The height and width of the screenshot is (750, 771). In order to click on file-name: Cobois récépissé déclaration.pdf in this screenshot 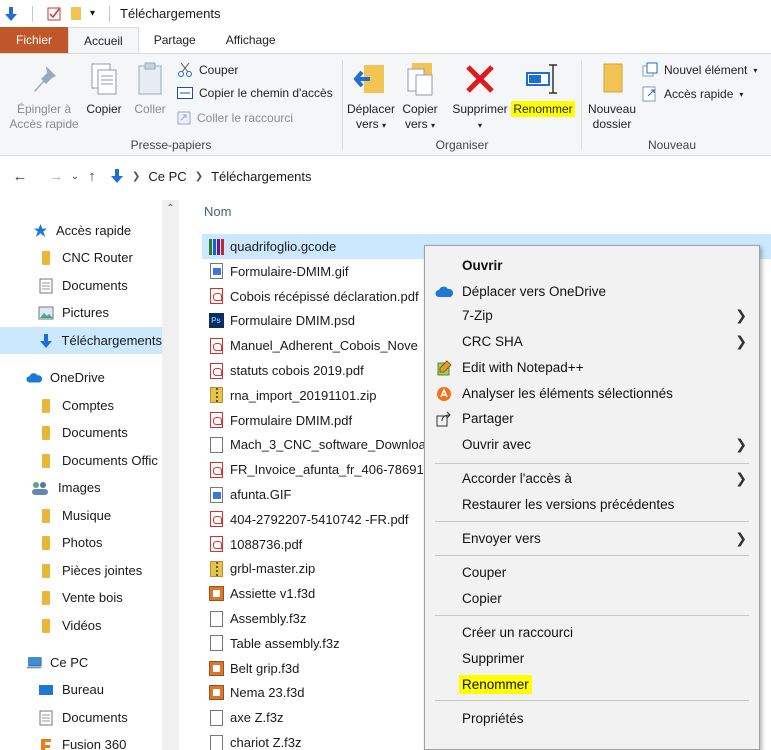, I will do `click(324, 296)`.